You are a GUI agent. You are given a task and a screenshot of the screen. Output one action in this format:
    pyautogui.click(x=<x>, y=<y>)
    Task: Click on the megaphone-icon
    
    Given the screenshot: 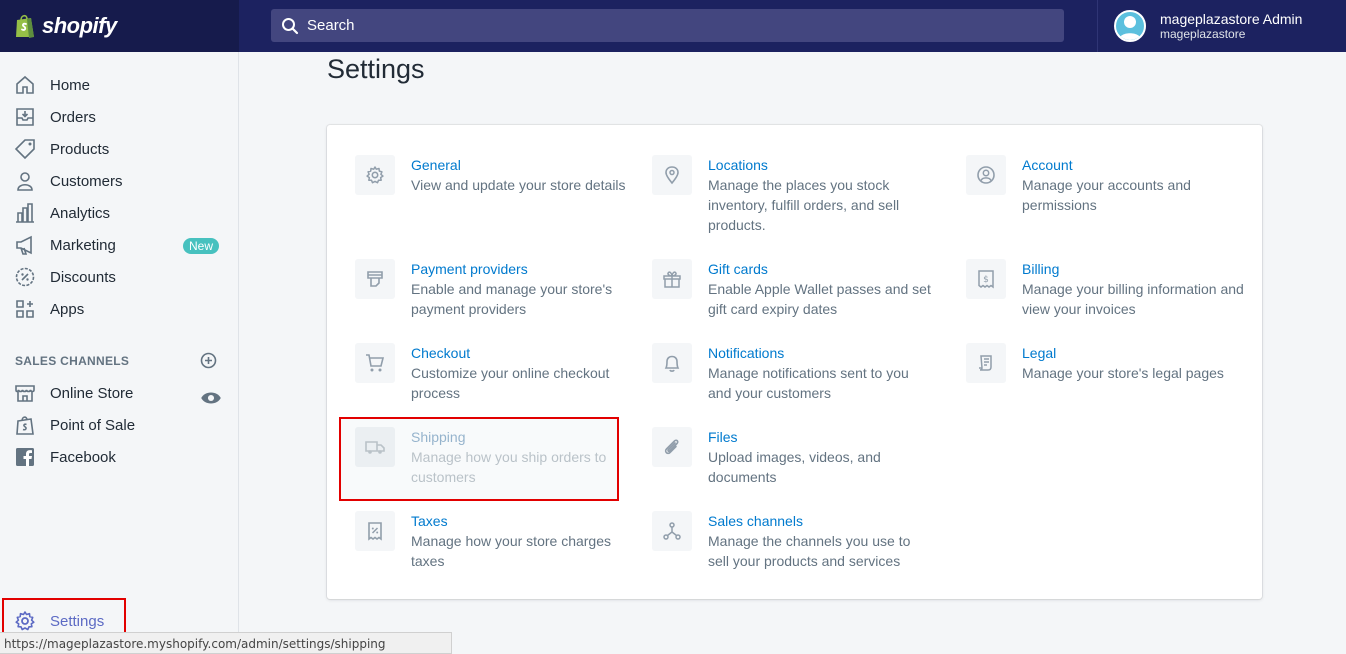 What is the action you would take?
    pyautogui.click(x=24, y=245)
    